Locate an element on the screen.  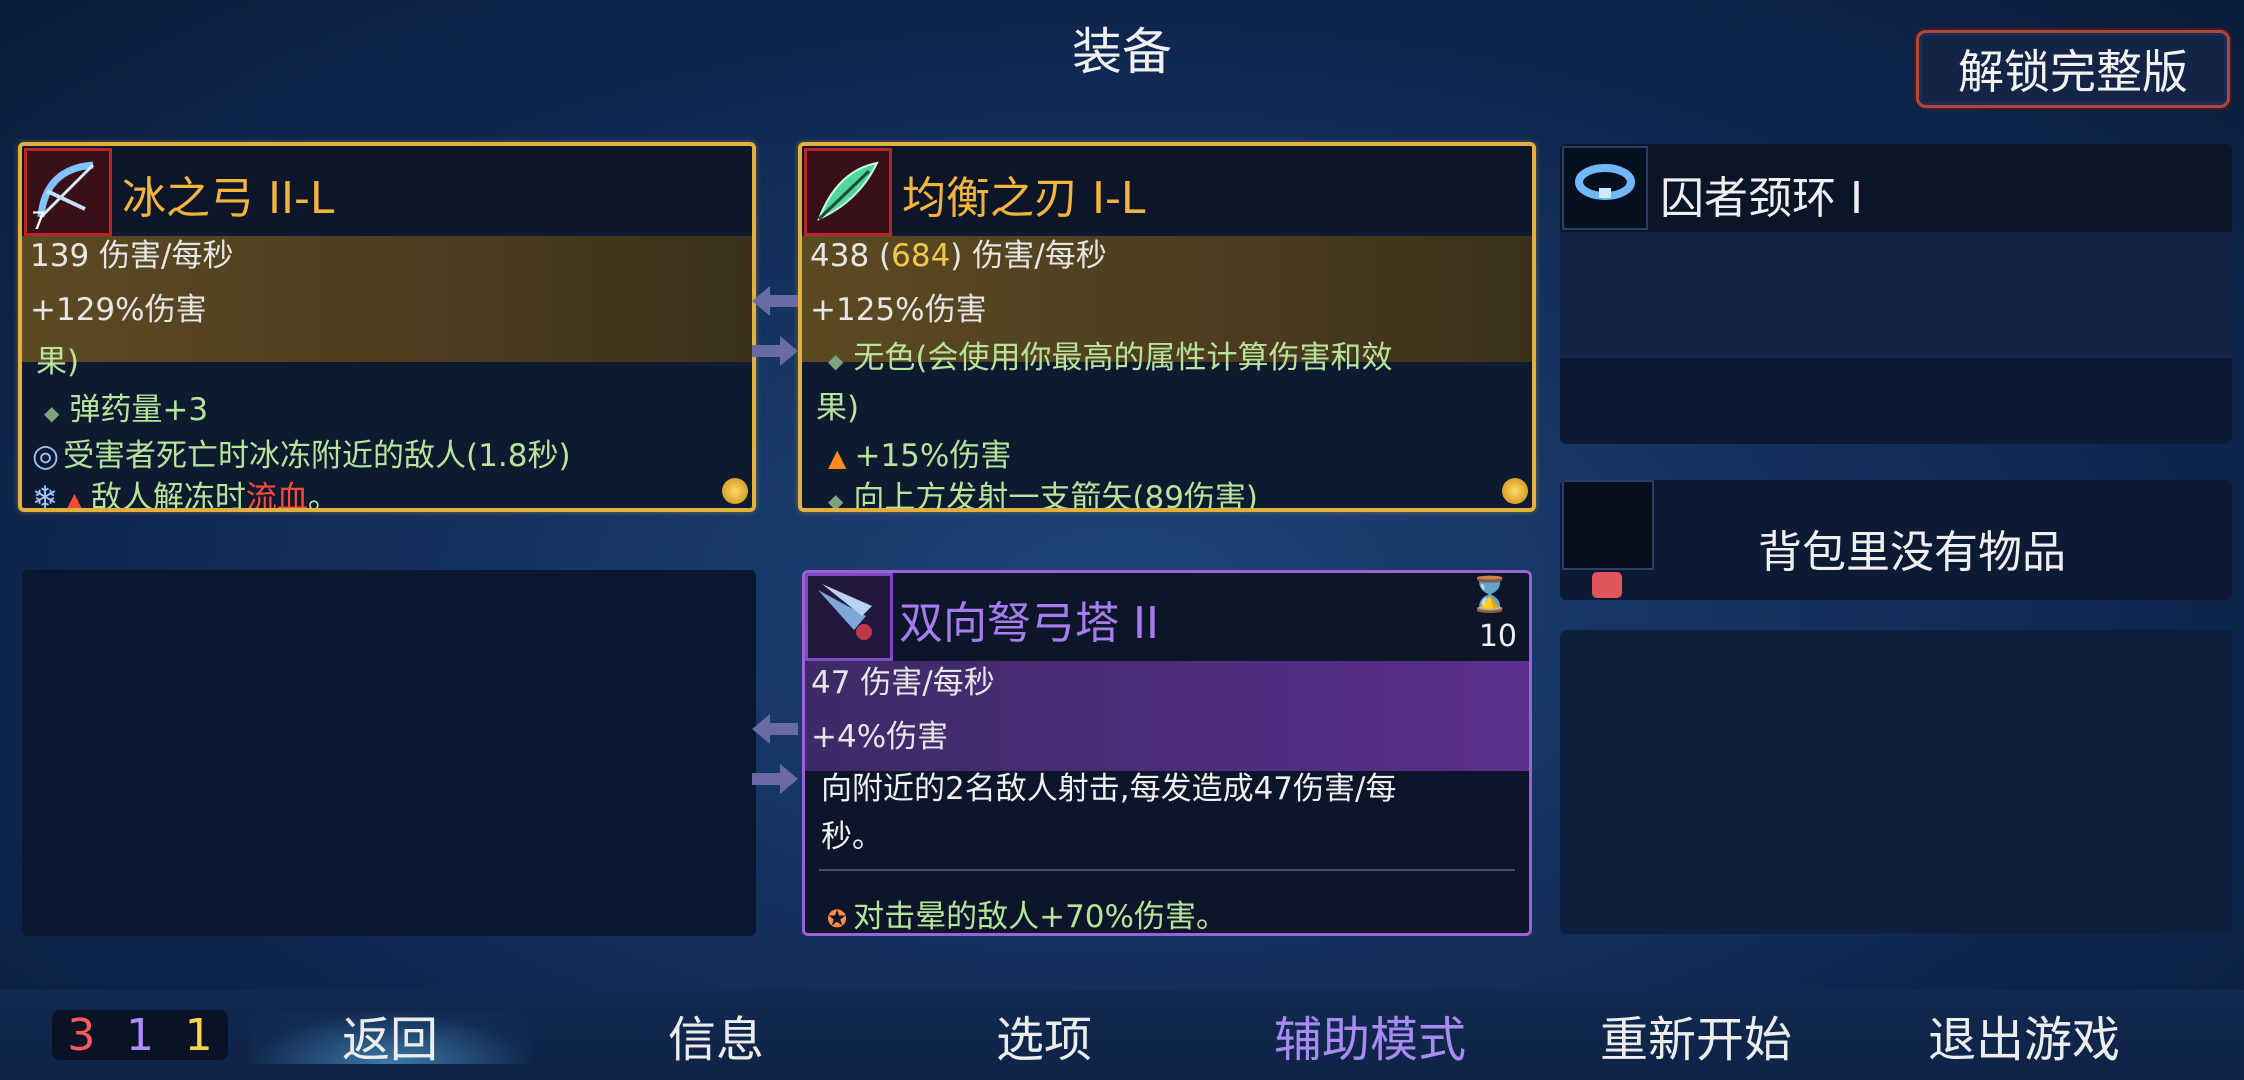
skill-damage-bonus: +4%伤害 is located at coordinates (880, 737).